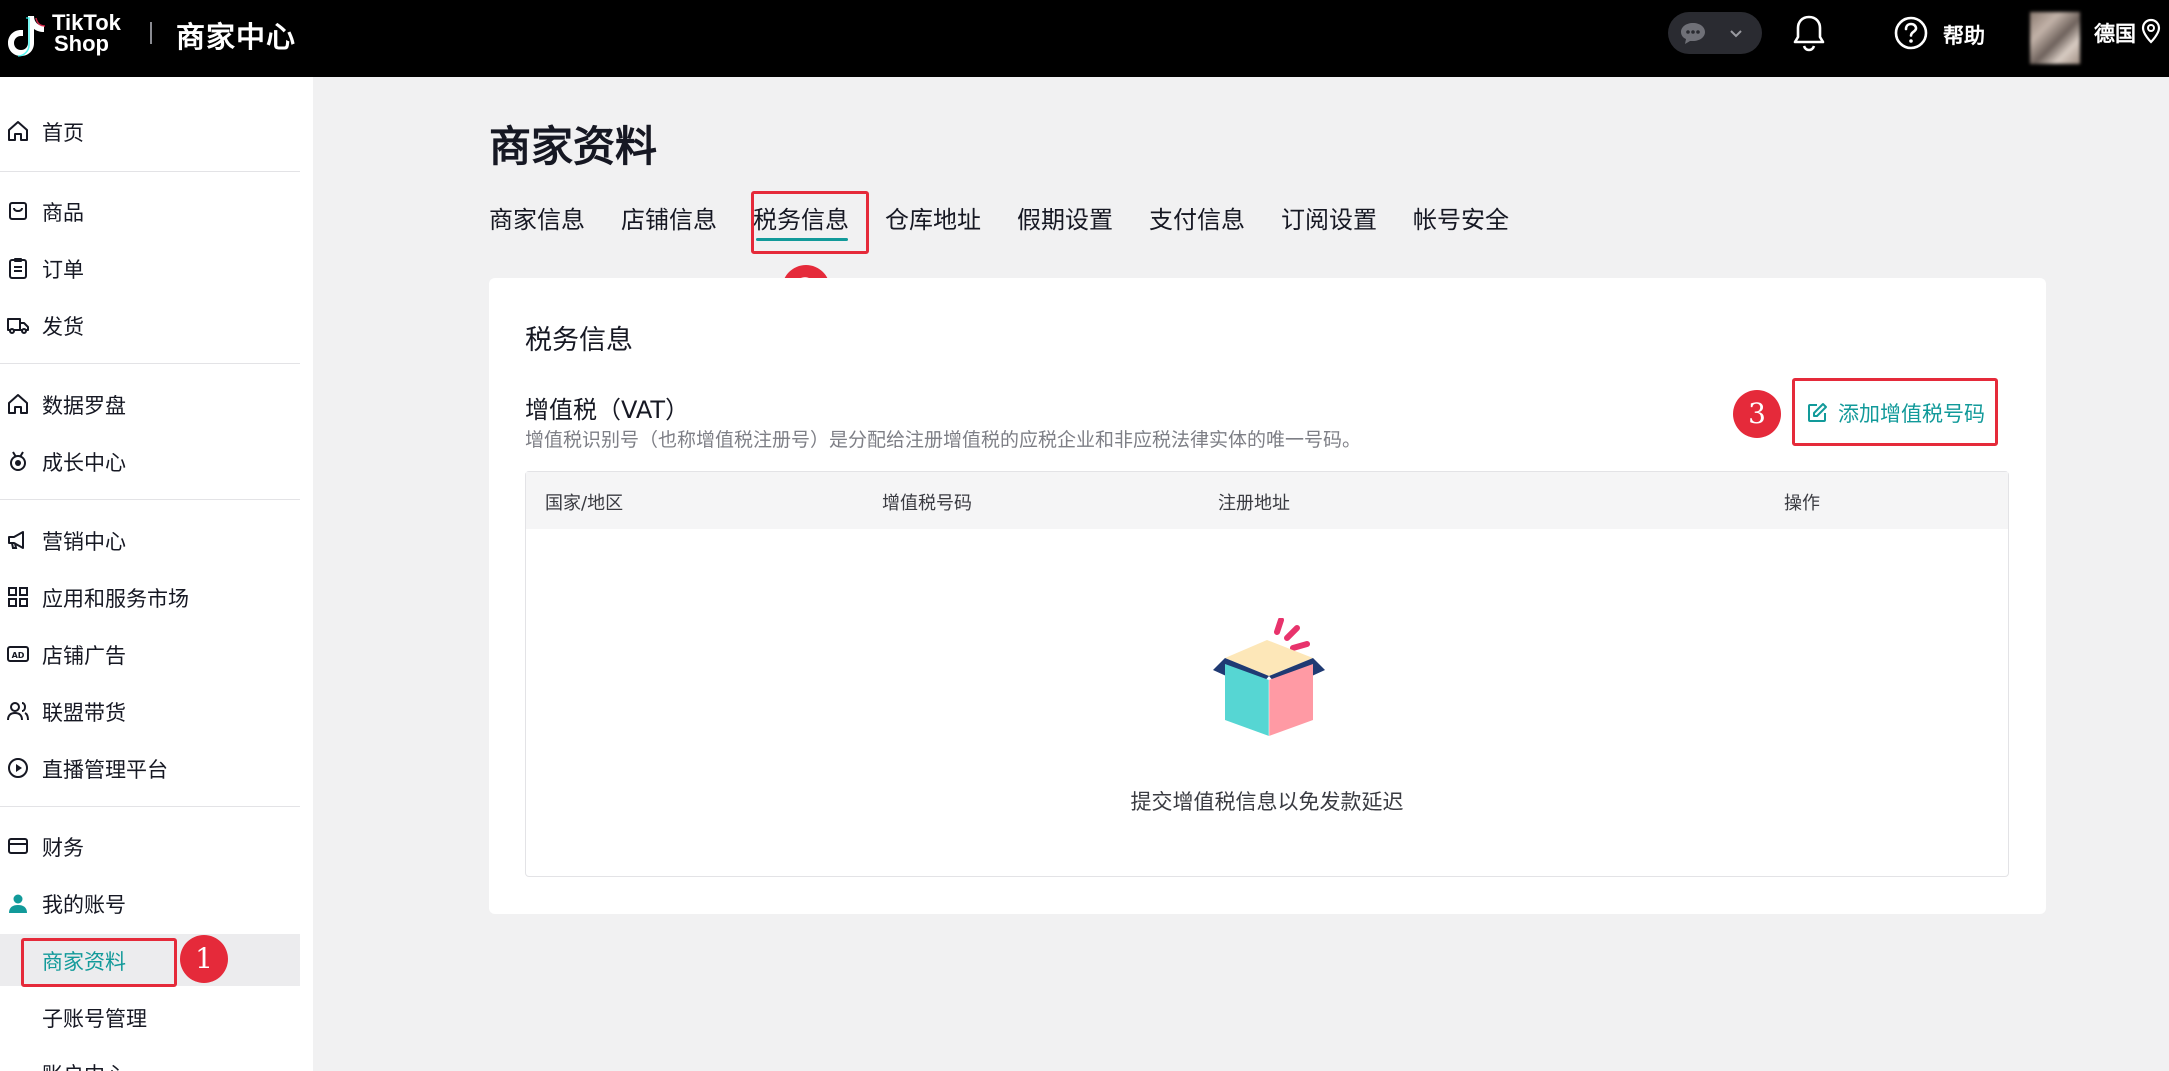 This screenshot has width=2169, height=1071. Describe the element at coordinates (18, 326) in the screenshot. I see `truck-icon` at that location.